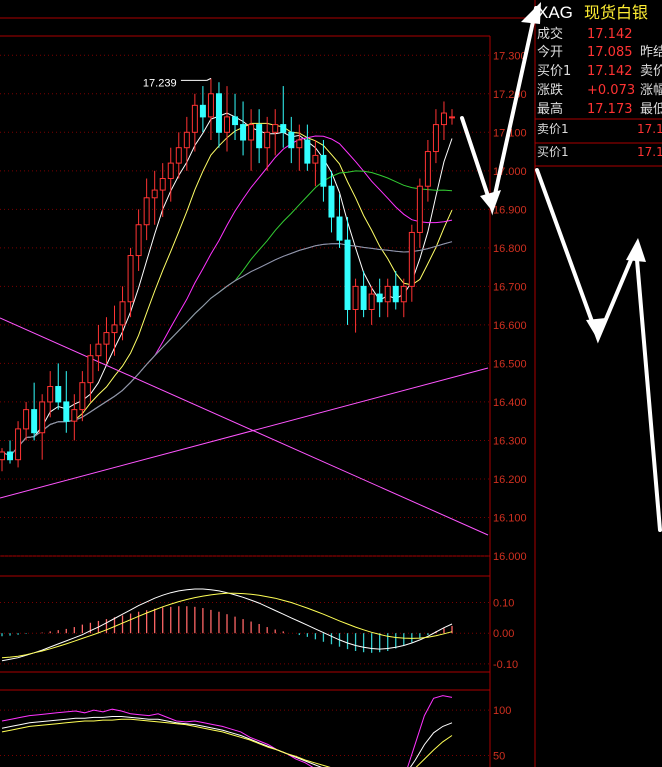 This screenshot has width=662, height=767. I want to click on kdj-tick-label: 50, so click(499, 756).